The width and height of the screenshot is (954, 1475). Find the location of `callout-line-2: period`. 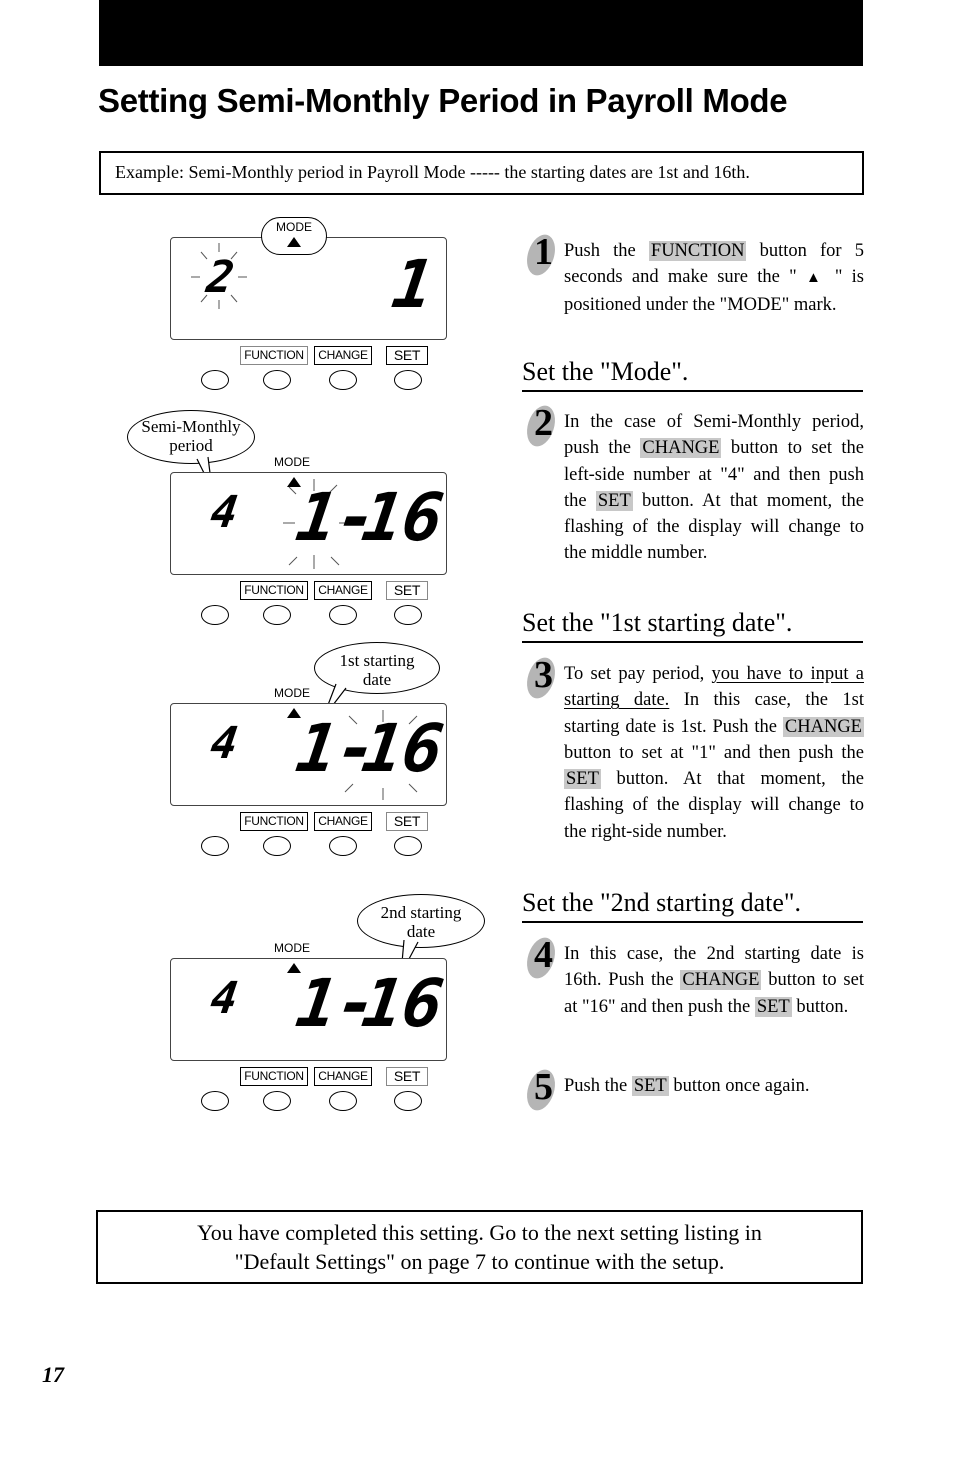

callout-line-2: period is located at coordinates (191, 445).